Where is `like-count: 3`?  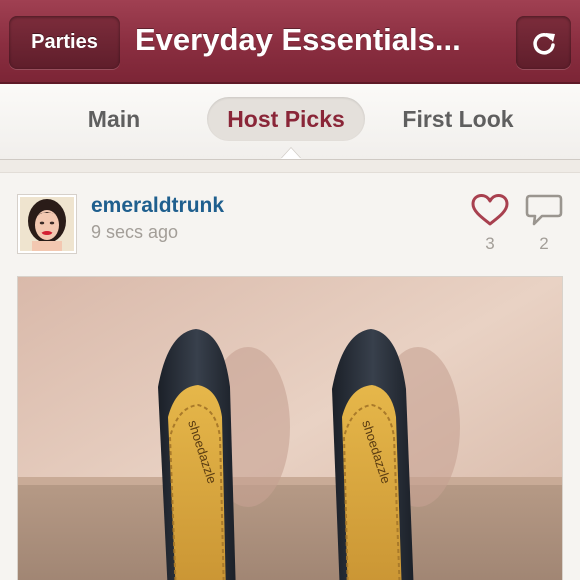
like-count: 3 is located at coordinates (490, 243).